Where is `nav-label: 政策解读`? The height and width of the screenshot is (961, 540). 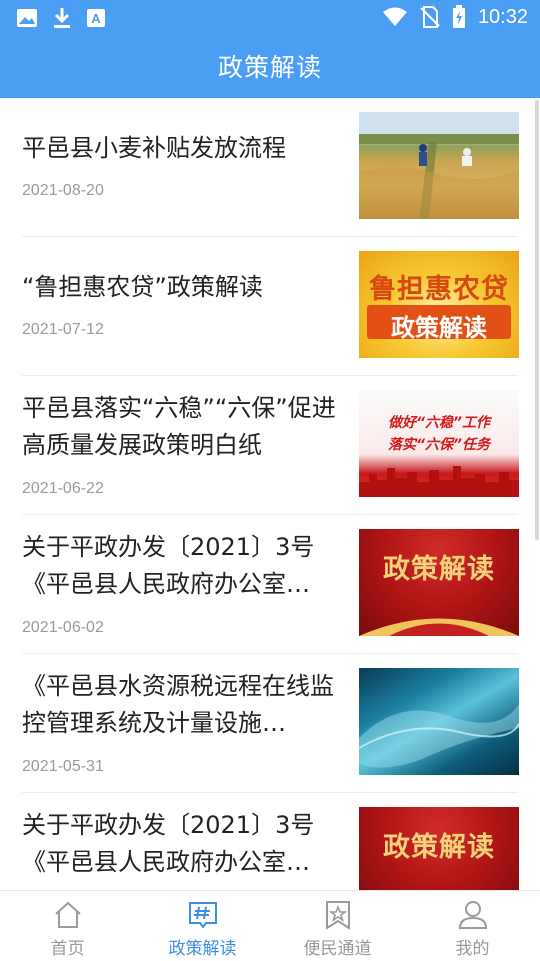 nav-label: 政策解读 is located at coordinates (202, 949).